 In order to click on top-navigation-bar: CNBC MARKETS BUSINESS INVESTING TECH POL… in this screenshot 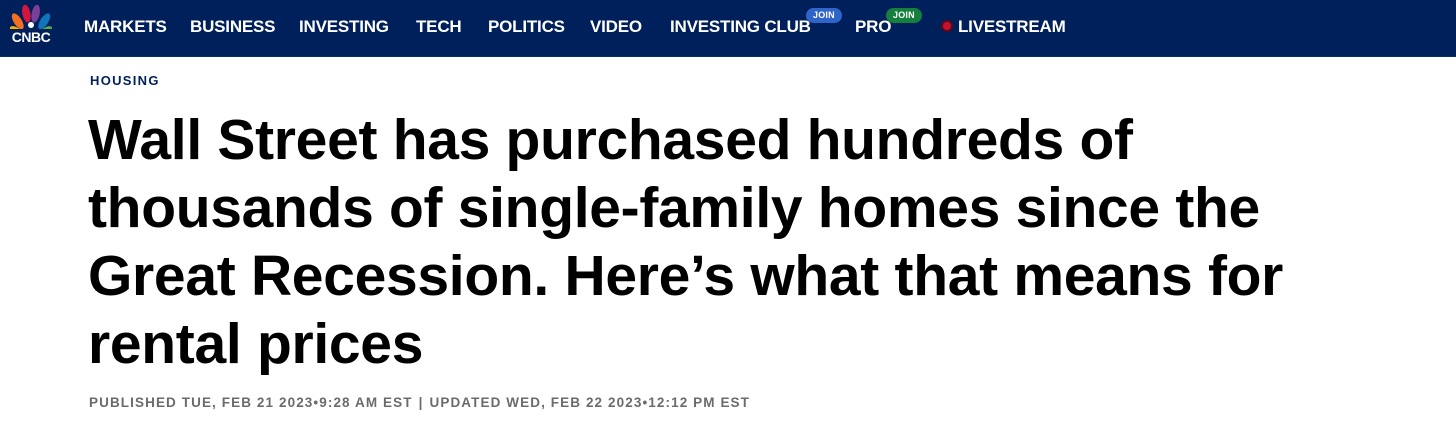, I will do `click(728, 28)`.